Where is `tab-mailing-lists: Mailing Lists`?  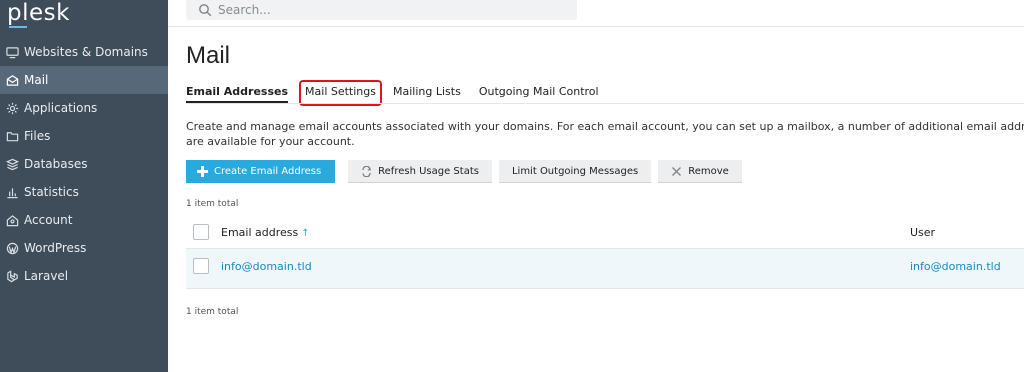
tab-mailing-lists: Mailing Lists is located at coordinates (427, 93).